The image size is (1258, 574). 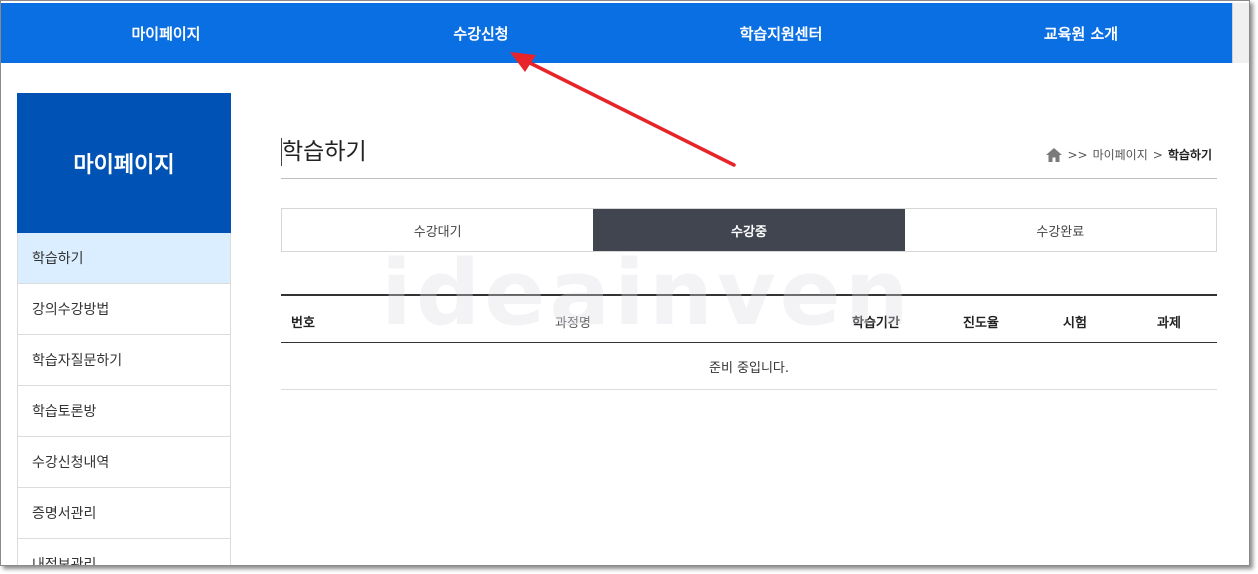 I want to click on table-header: 번호 과정명 학습기간 진도율 시험 과제, so click(x=749, y=319).